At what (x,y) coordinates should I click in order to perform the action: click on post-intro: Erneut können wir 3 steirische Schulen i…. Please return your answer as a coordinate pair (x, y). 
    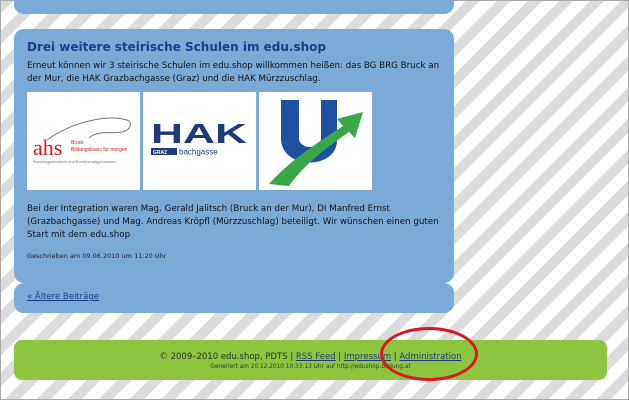
    Looking at the image, I should click on (233, 72).